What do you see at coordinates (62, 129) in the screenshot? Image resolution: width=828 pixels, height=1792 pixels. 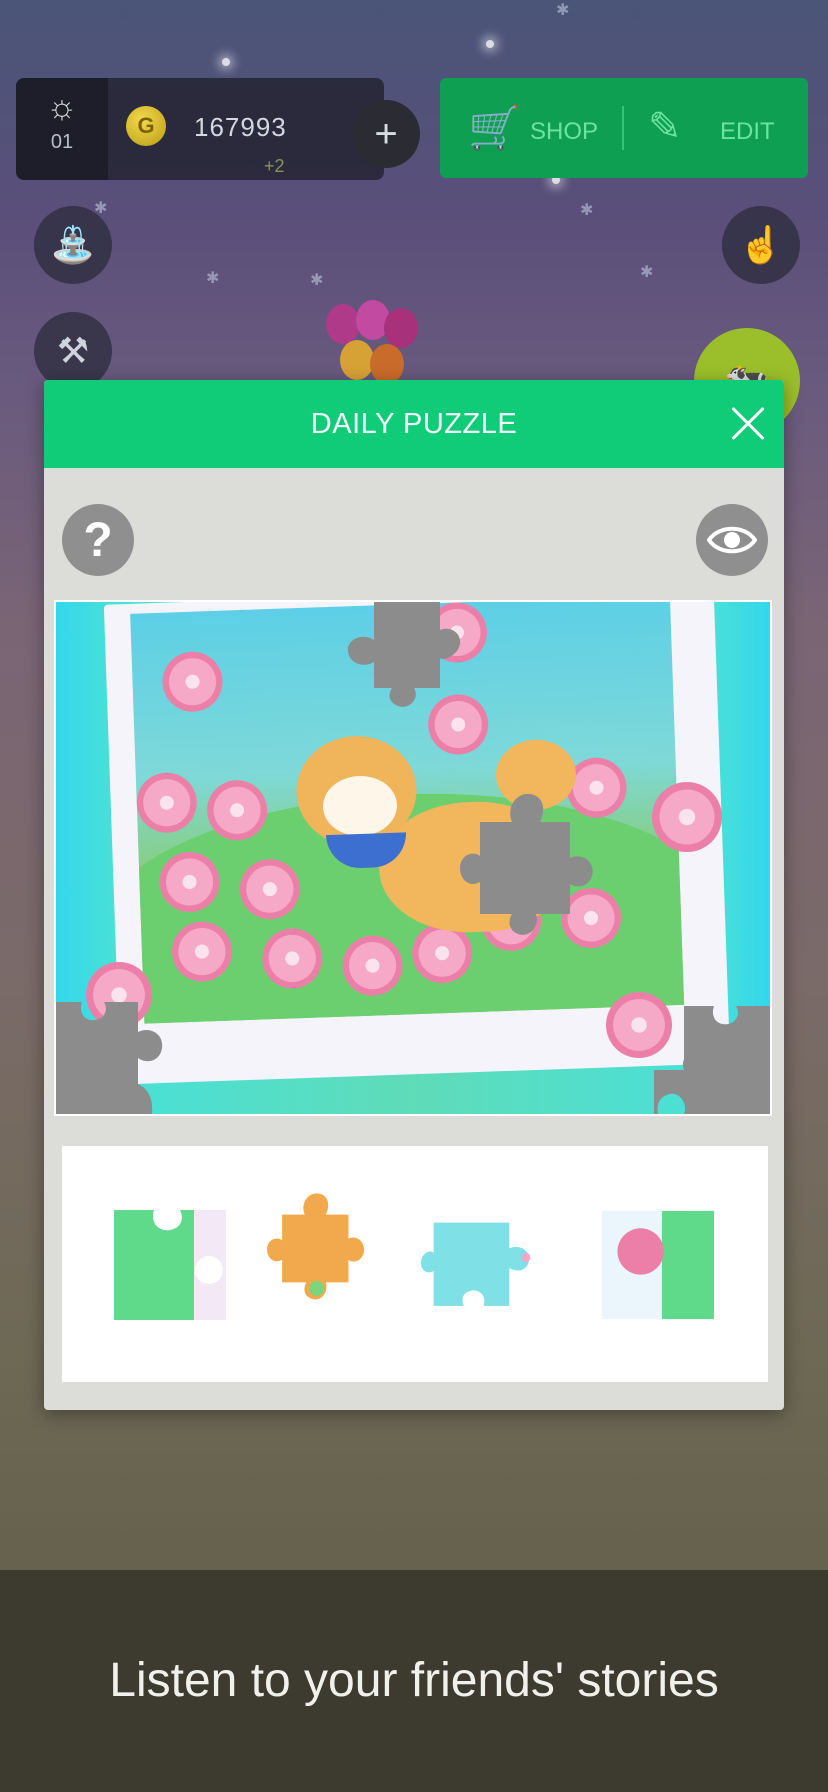 I see `level-indicator: ☼ 01` at bounding box center [62, 129].